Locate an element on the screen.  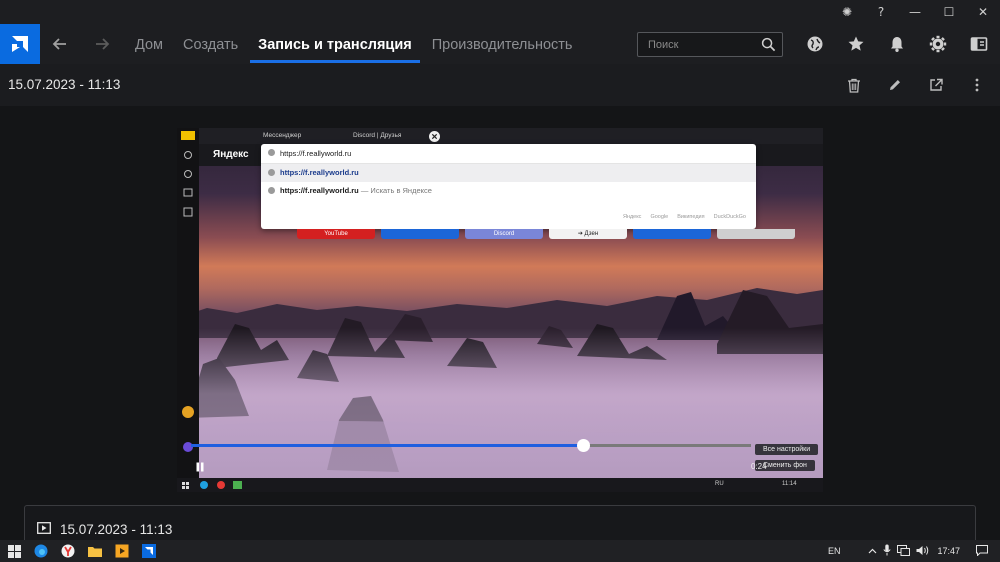
title-bar: ✺ ? — ☐ ✕ is located at coordinates (500, 12).